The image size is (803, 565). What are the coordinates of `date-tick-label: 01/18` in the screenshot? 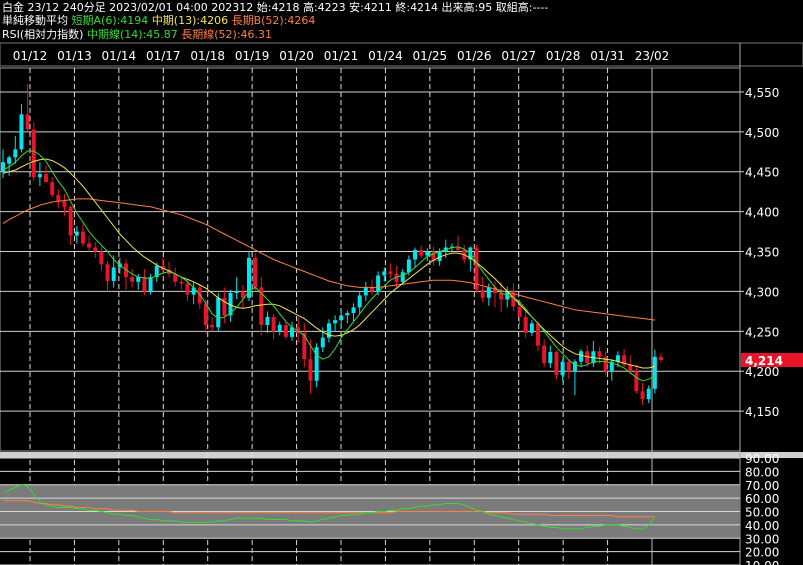 It's located at (207, 56).